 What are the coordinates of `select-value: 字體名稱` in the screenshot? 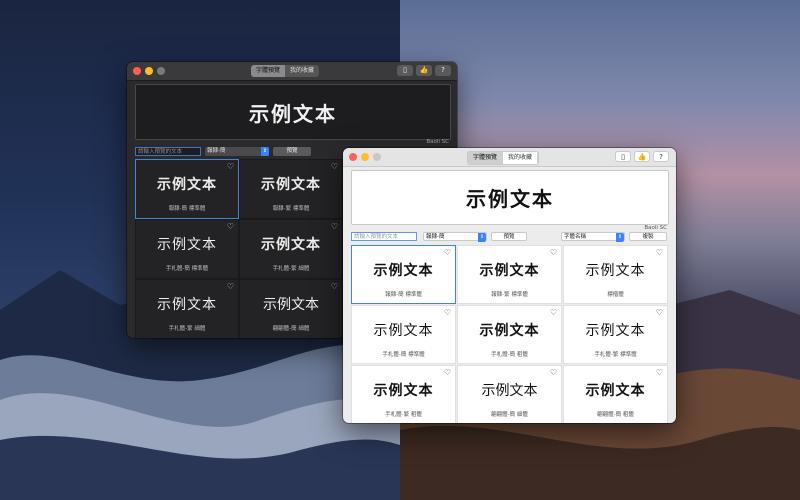 It's located at (575, 237).